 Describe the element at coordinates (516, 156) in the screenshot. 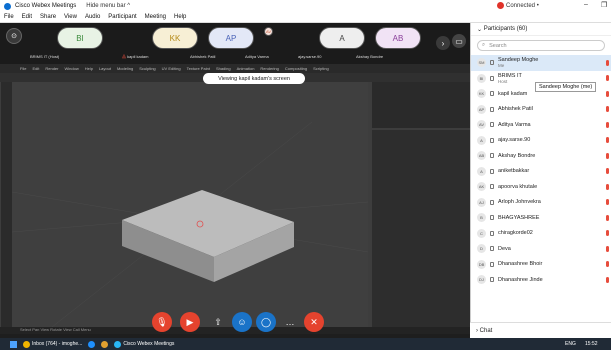

I see `participant-name-block: Akshay Bondre` at that location.